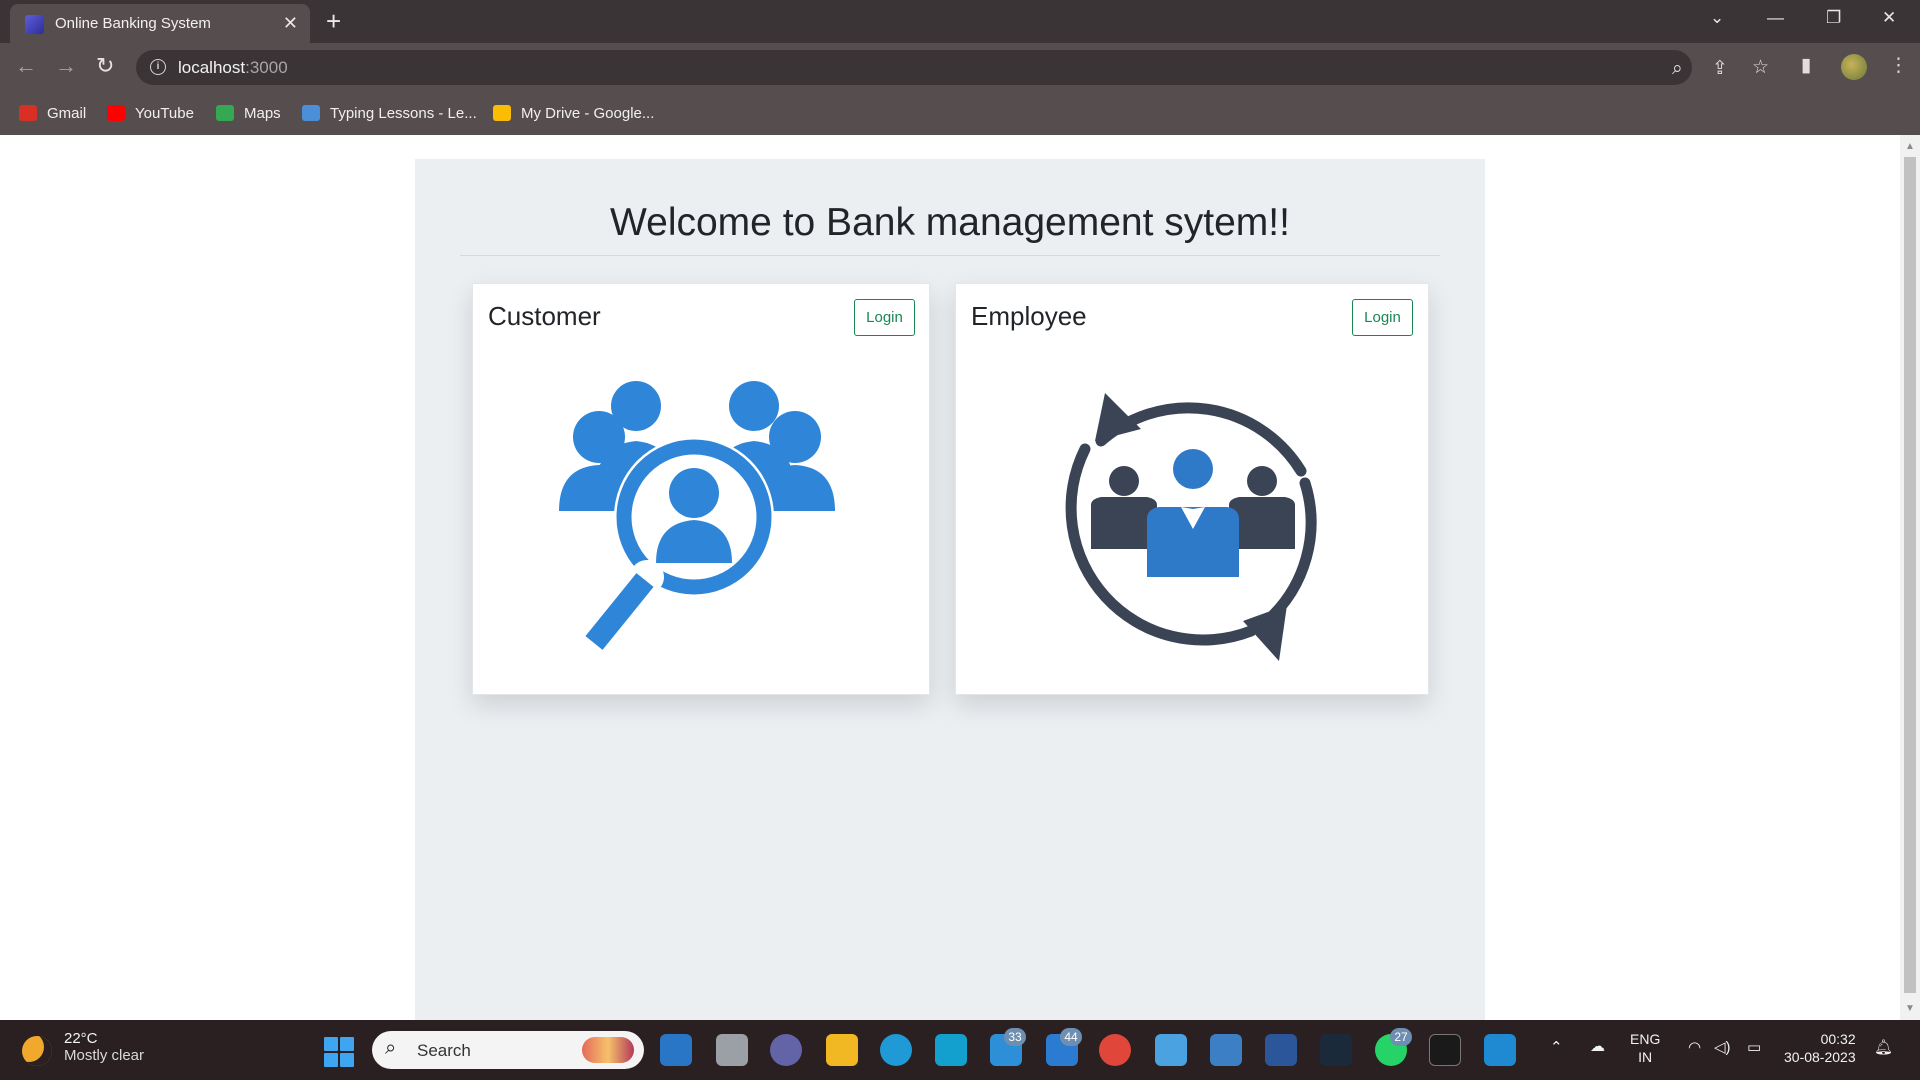 This screenshot has width=1920, height=1080. Describe the element at coordinates (1645, 1057) in the screenshot. I see `region-code: IN` at that location.